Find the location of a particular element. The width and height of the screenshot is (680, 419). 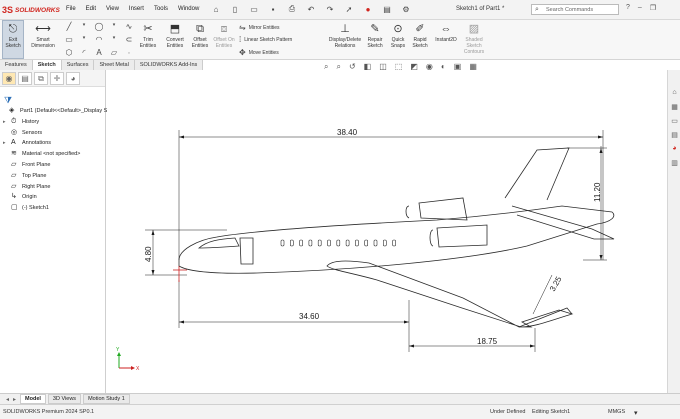

menu-edit: Edit is located at coordinates (91, 9).